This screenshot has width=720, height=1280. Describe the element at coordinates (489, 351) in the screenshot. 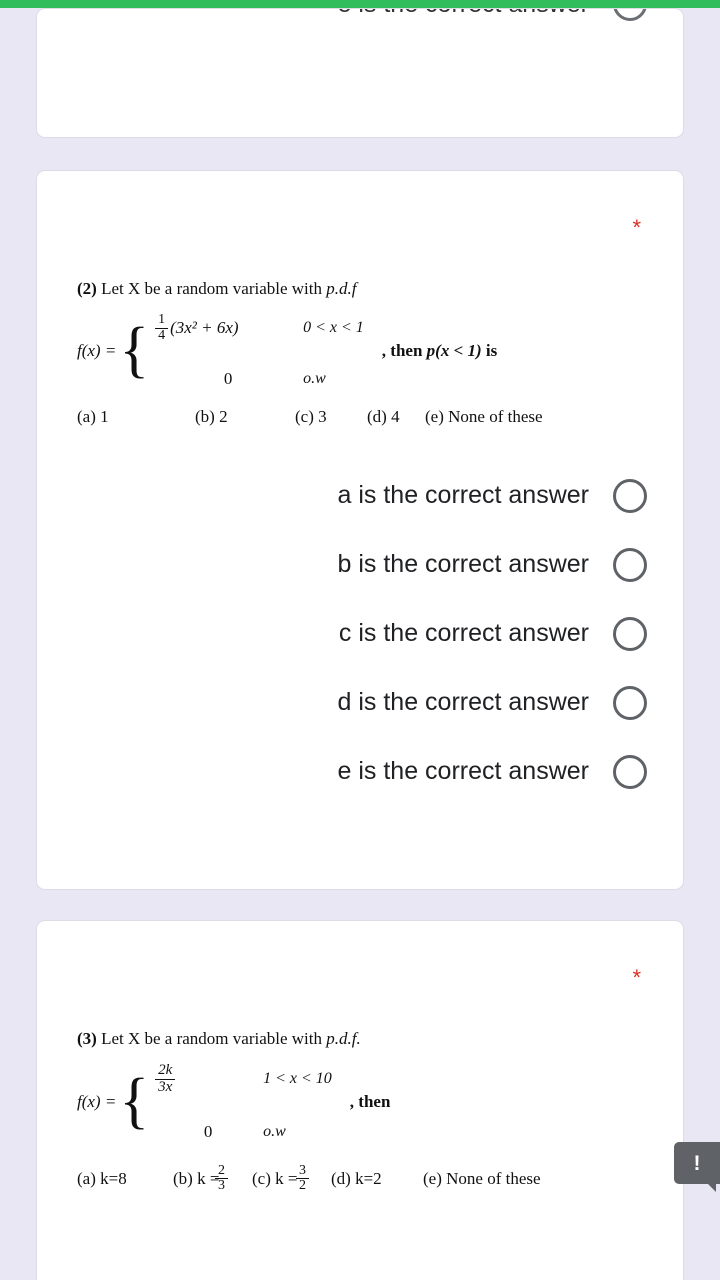

I see `then-suffix: is` at that location.